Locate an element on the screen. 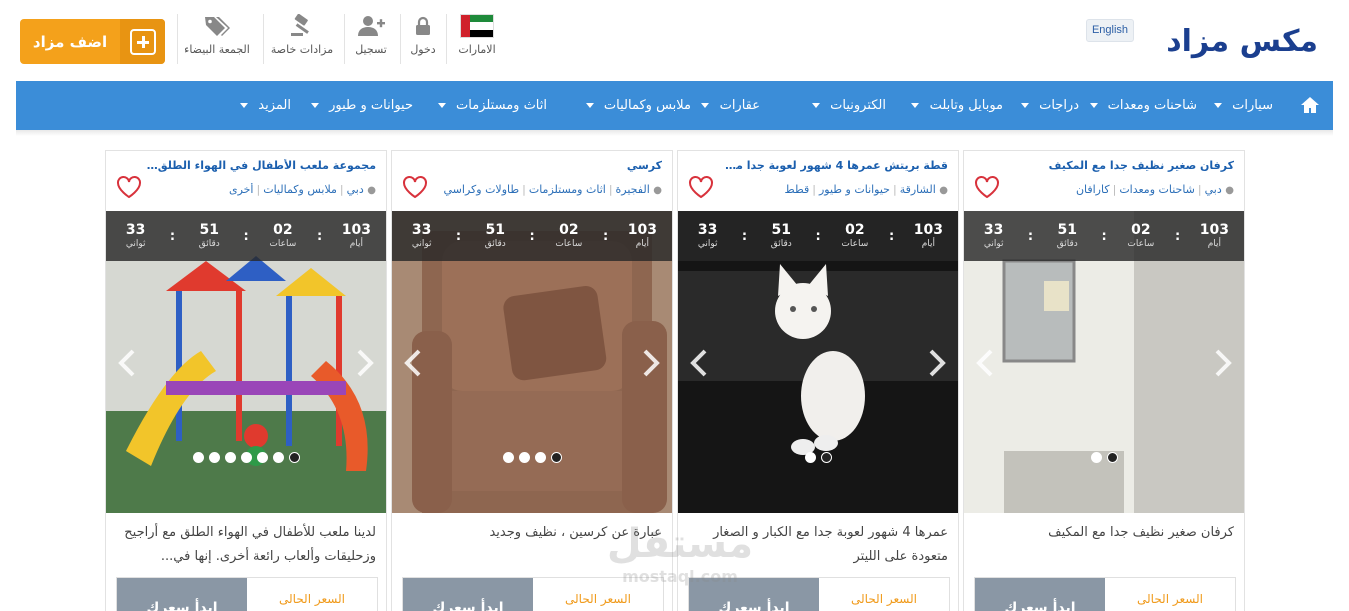 This screenshot has width=1349, height=611. site-logo: مكس مزاد is located at coordinates (1238, 42).